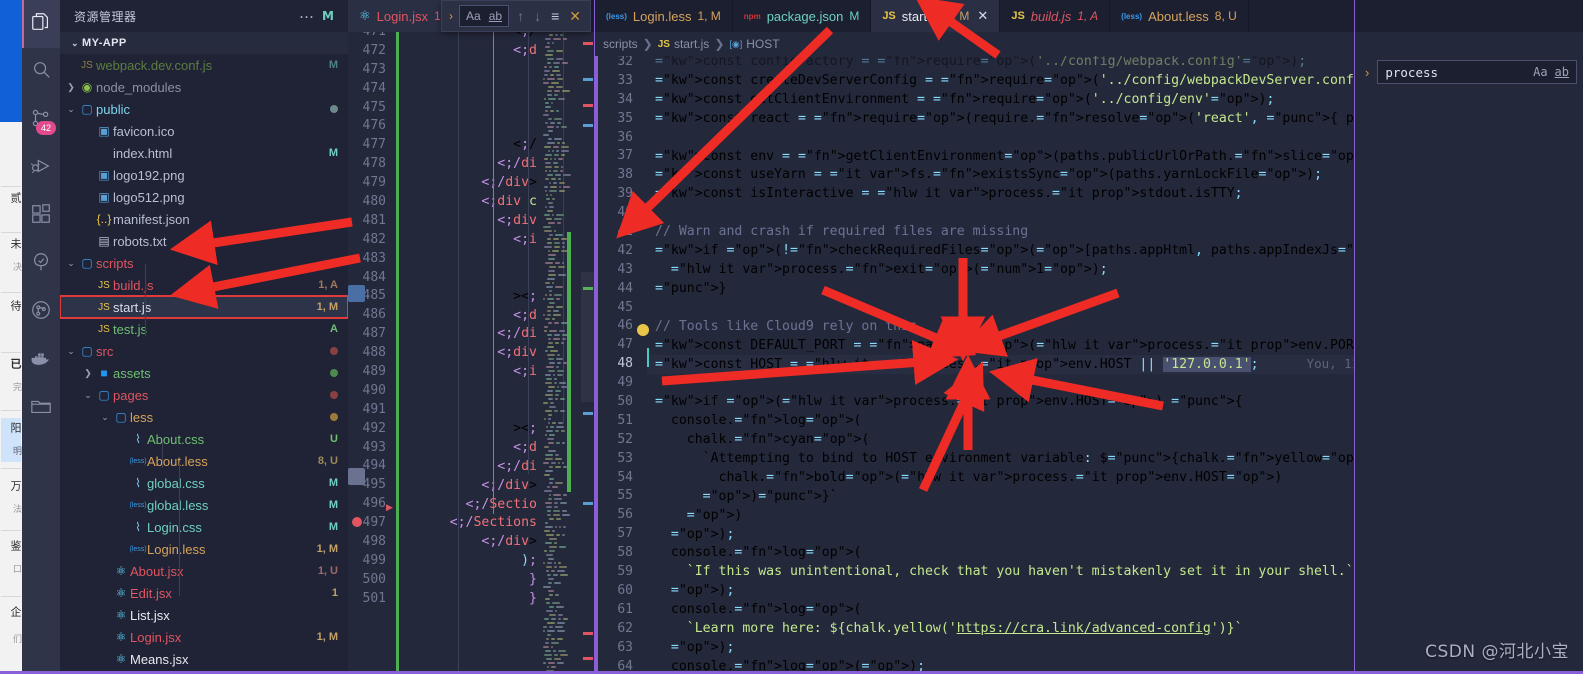 Image resolution: width=1583 pixels, height=674 pixels. What do you see at coordinates (204, 285) in the screenshot?
I see `tree-item-build-js: JS build.js 1, A` at bounding box center [204, 285].